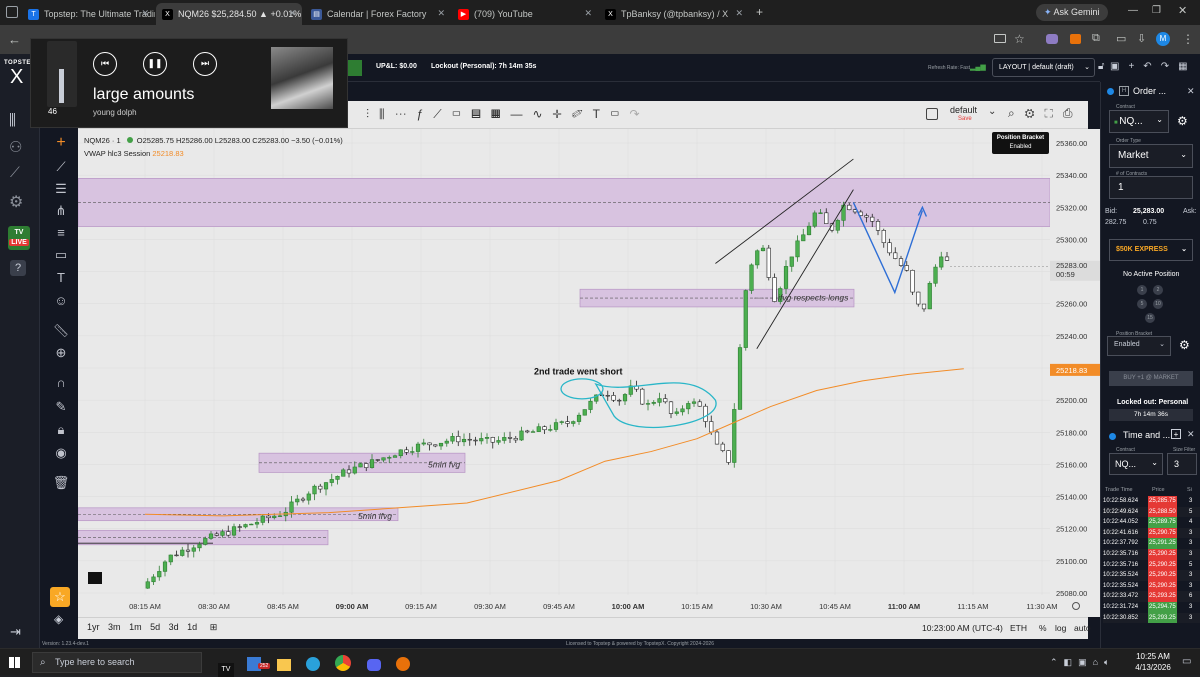 Image resolution: width=1200 pixels, height=677 pixels. What do you see at coordinates (1142, 304) in the screenshot?
I see `qty-5-button: 5` at bounding box center [1142, 304].